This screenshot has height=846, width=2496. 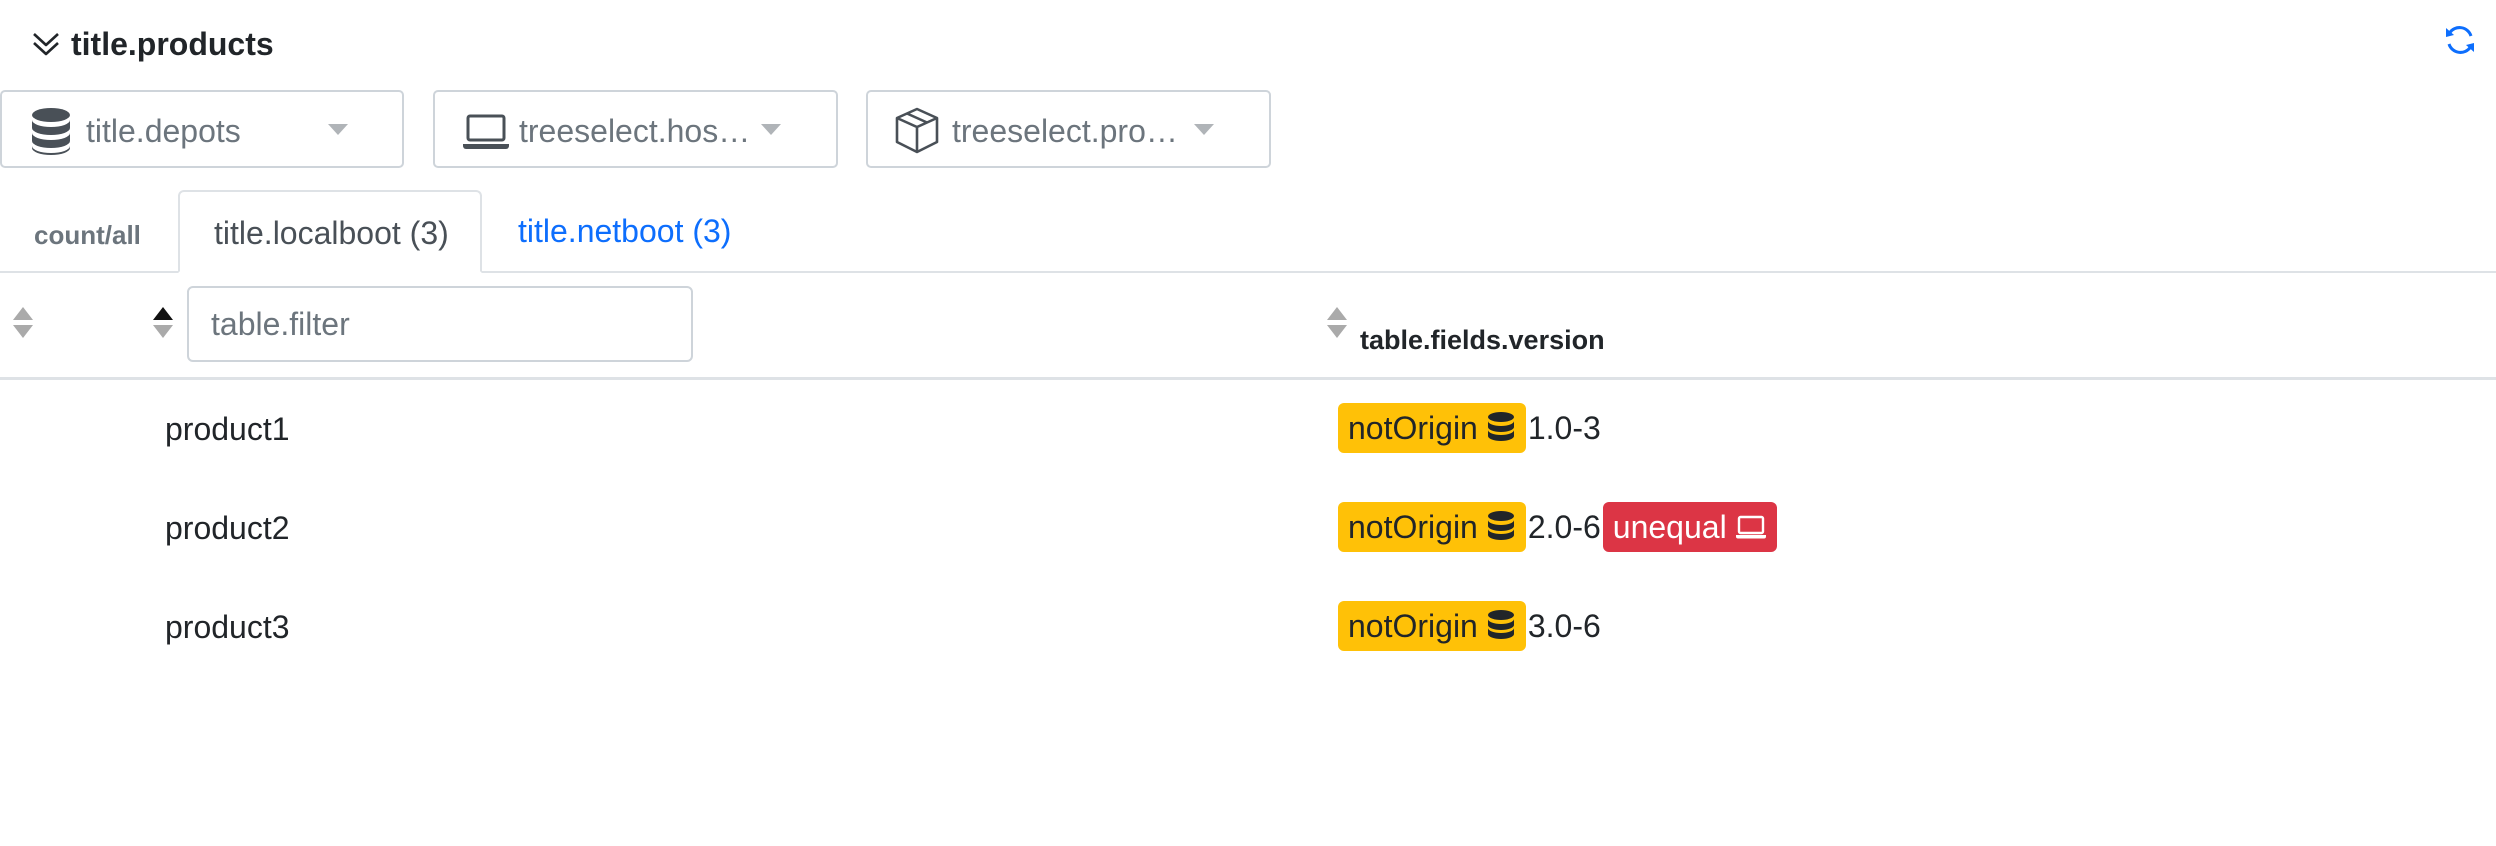 I want to click on box-icon, so click(x=917, y=130).